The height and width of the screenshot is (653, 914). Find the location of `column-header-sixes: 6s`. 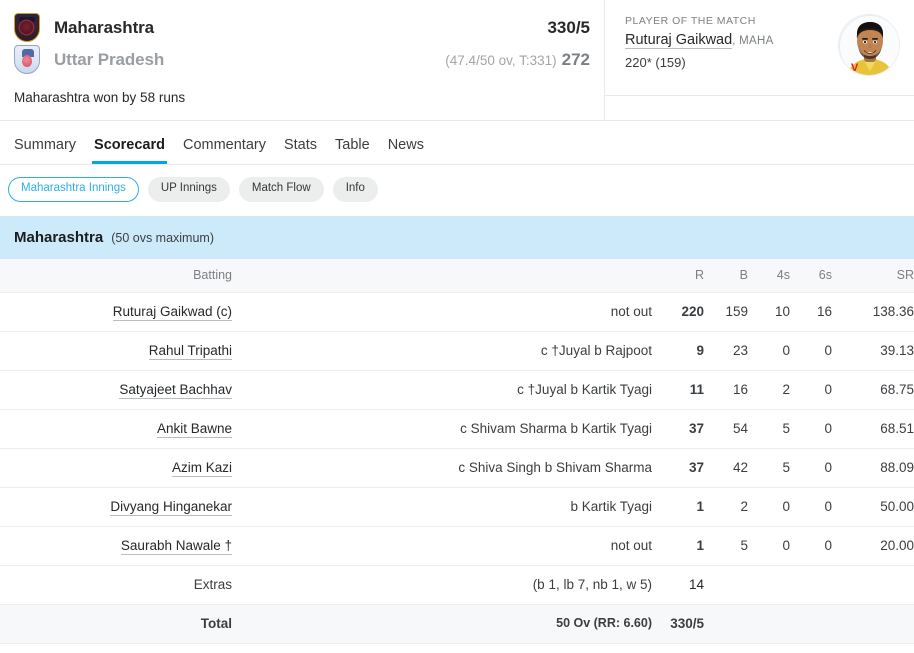

column-header-sixes: 6s is located at coordinates (811, 275).